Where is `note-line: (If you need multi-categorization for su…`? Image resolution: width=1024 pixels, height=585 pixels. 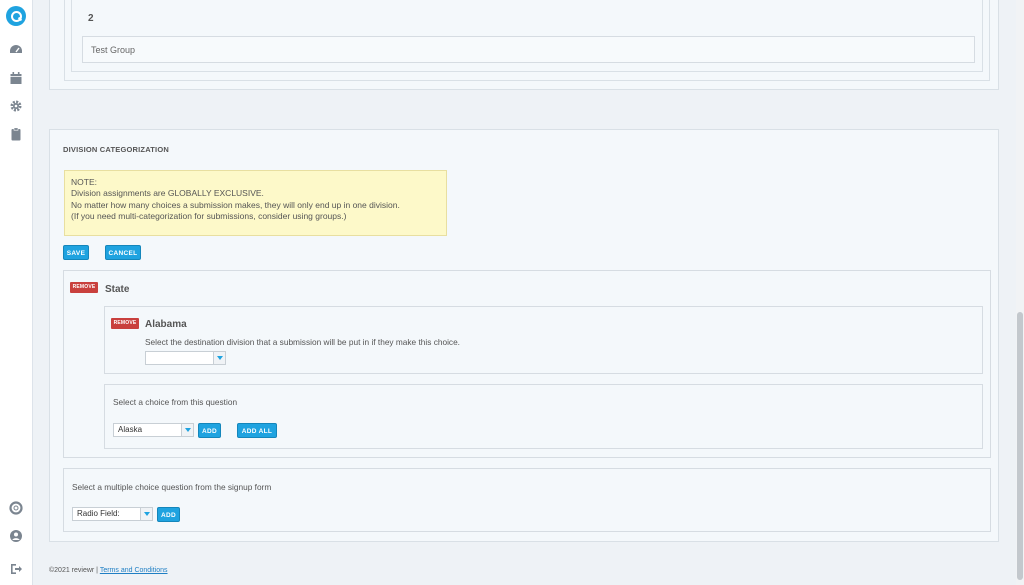
note-line: (If you need multi-categorization for su… is located at coordinates (209, 215).